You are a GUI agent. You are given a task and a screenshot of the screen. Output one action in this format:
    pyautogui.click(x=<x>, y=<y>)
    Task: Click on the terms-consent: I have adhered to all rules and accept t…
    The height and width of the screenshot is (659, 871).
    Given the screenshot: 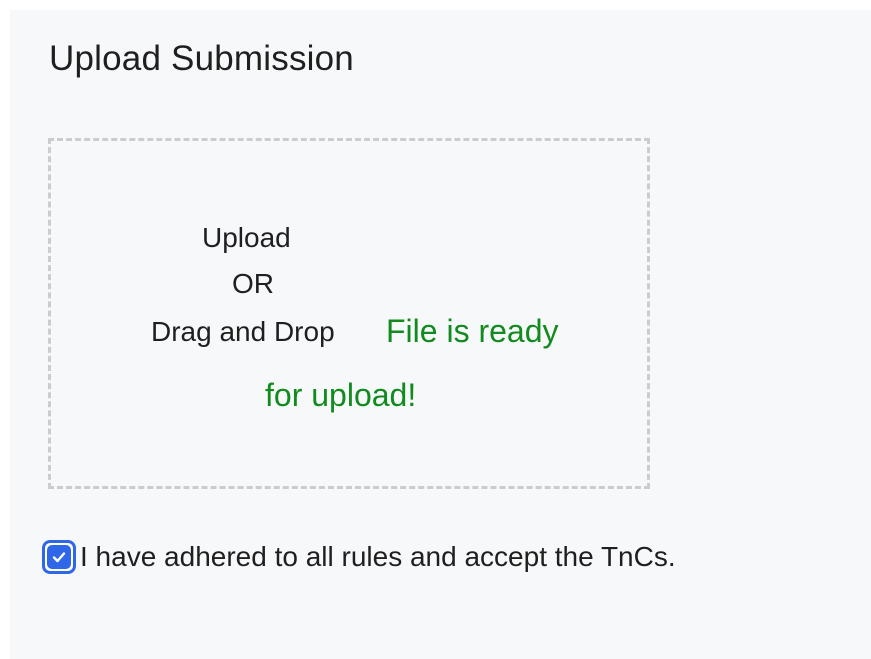 What is the action you would take?
    pyautogui.click(x=359, y=557)
    